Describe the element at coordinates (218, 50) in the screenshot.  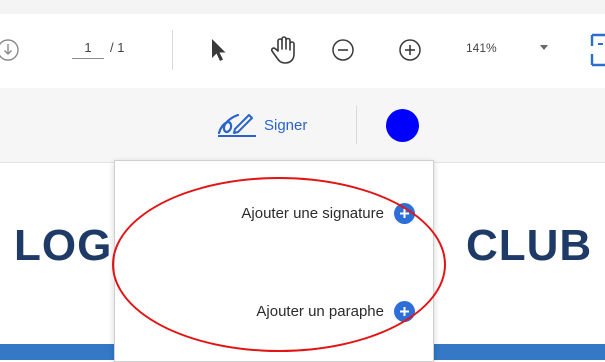
I see `select-arrow-icon` at that location.